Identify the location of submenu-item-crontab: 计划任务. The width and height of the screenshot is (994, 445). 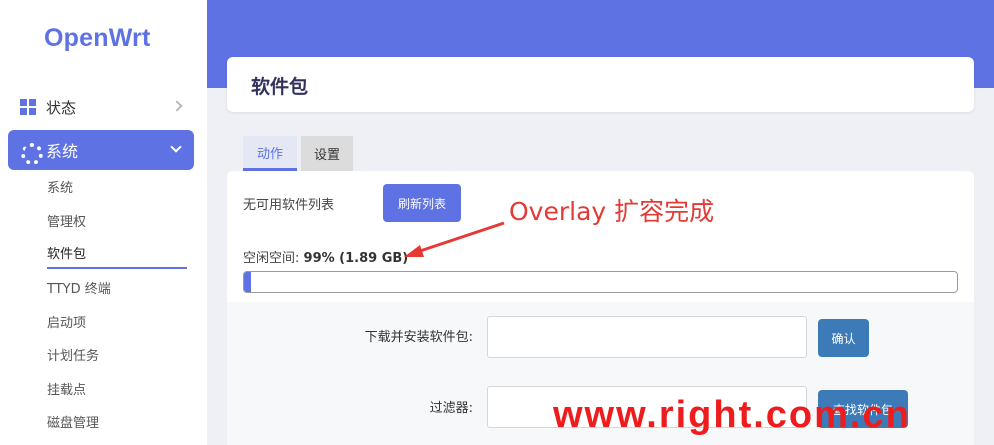
(117, 355).